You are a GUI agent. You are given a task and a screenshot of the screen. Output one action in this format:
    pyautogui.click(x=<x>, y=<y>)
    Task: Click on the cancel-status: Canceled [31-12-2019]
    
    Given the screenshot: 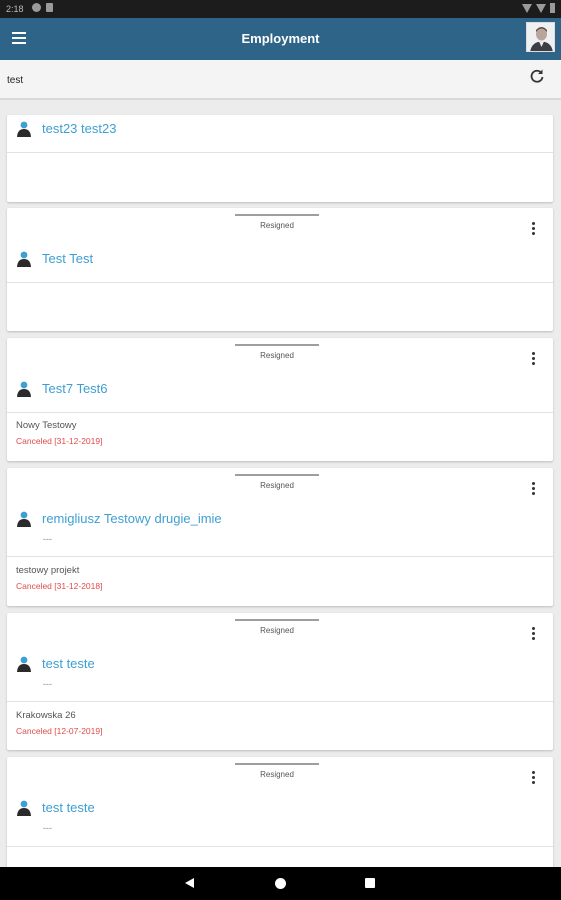 What is the action you would take?
    pyautogui.click(x=59, y=441)
    